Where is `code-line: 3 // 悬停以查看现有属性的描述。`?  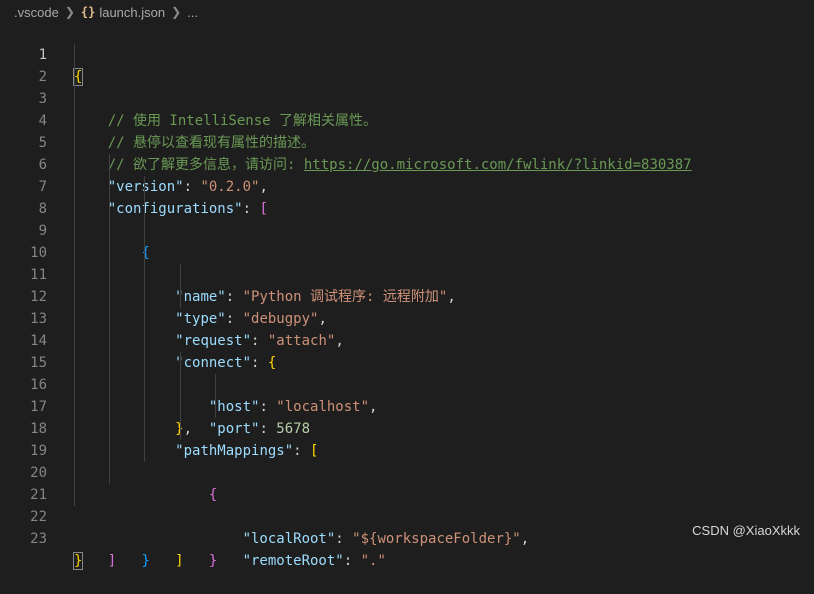
code-line: 3 // 悬停以查看现有属性的描述。 is located at coordinates (407, 108).